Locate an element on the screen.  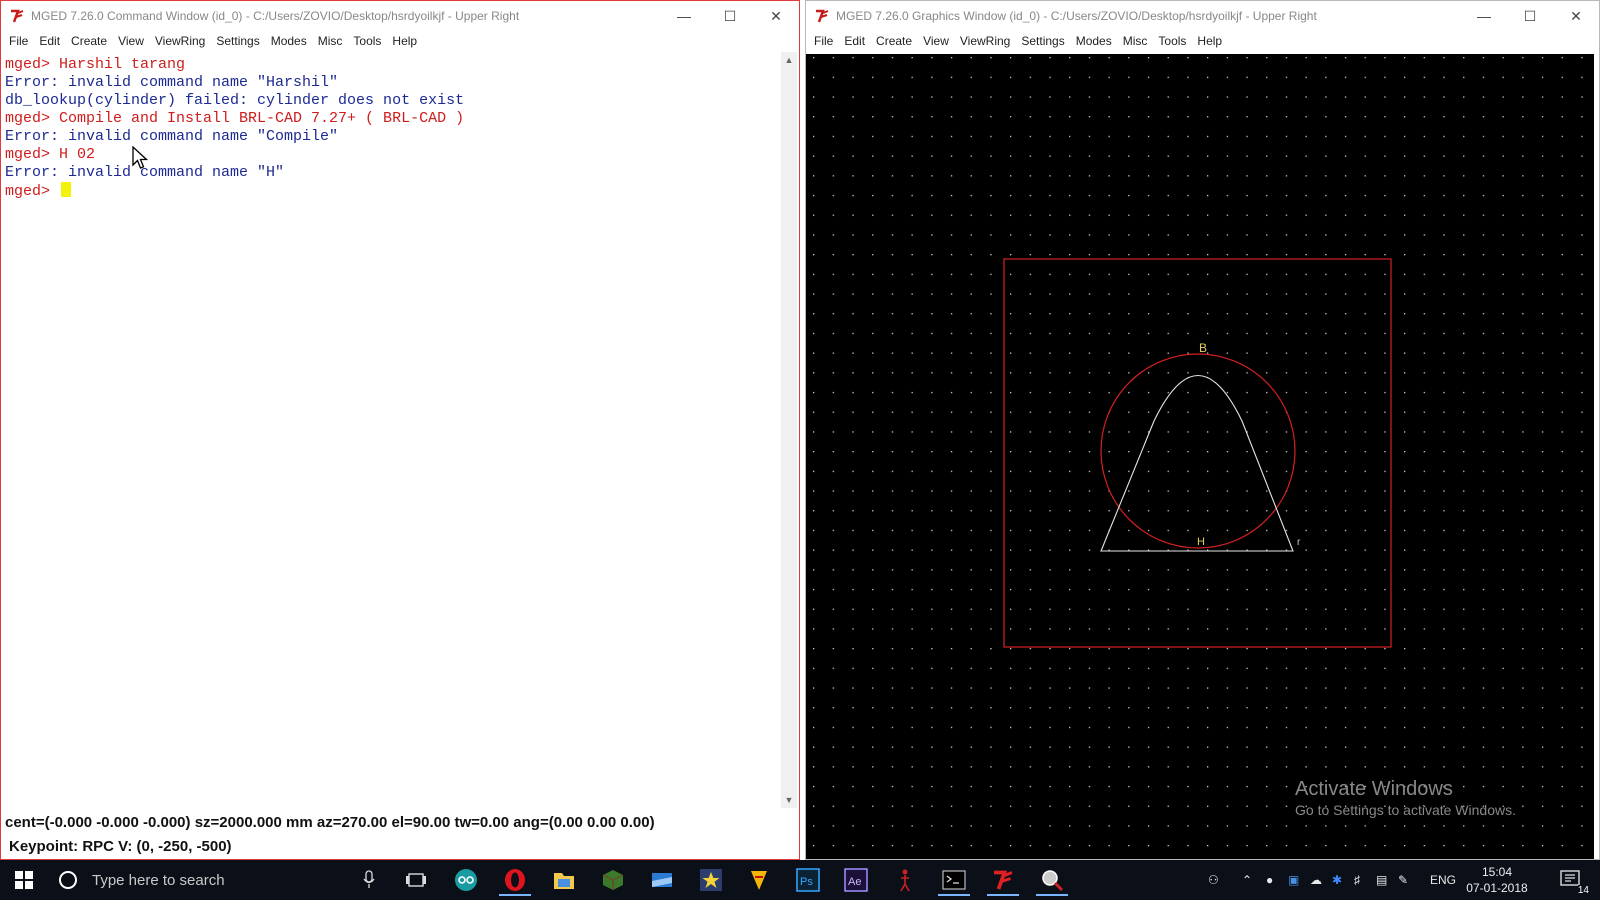
tray-app-icon: ● is located at coordinates (1277, 880).